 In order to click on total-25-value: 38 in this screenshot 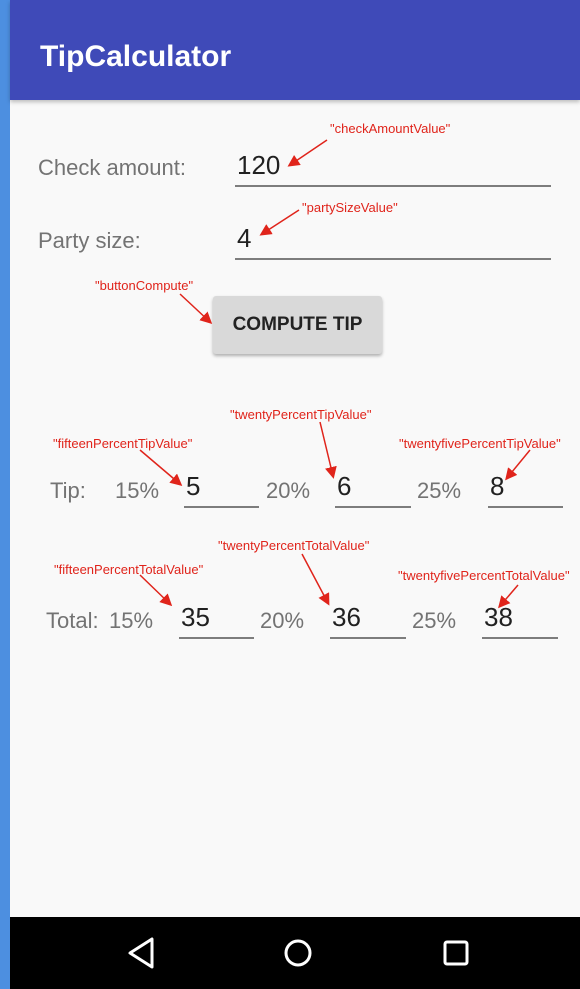, I will do `click(498, 617)`.